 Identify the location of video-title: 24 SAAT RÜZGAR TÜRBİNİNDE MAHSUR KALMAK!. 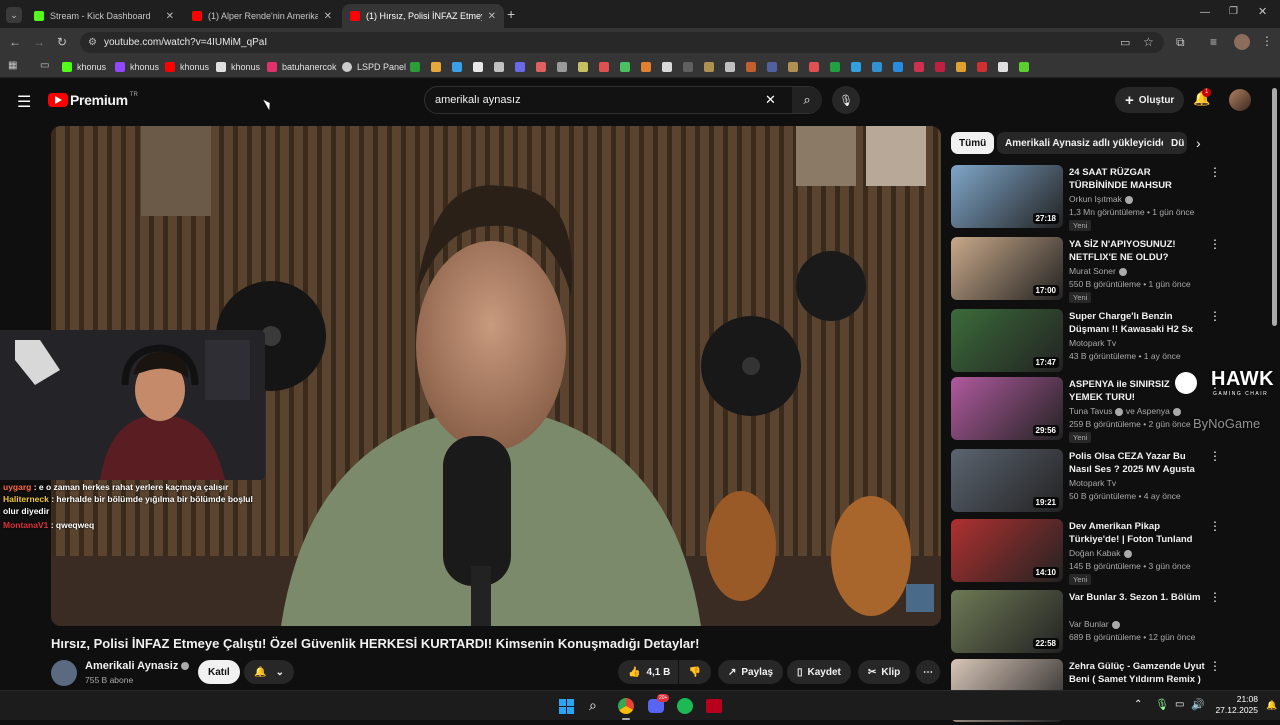
(1137, 179).